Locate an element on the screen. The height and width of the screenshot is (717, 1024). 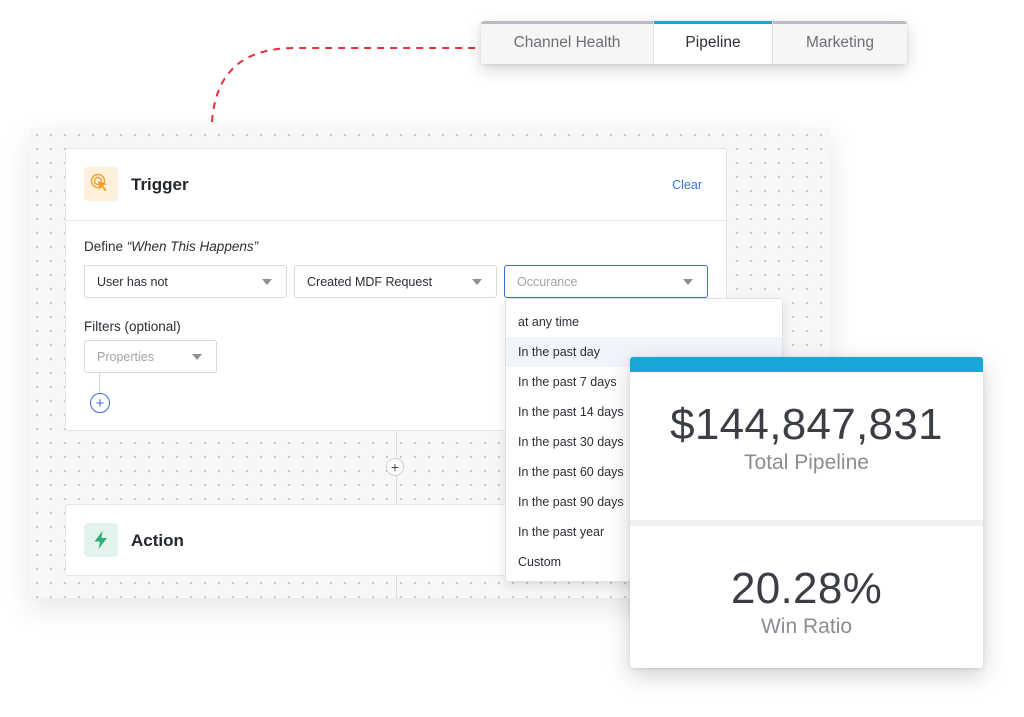
filters-label: Filters (optional) is located at coordinates (132, 326).